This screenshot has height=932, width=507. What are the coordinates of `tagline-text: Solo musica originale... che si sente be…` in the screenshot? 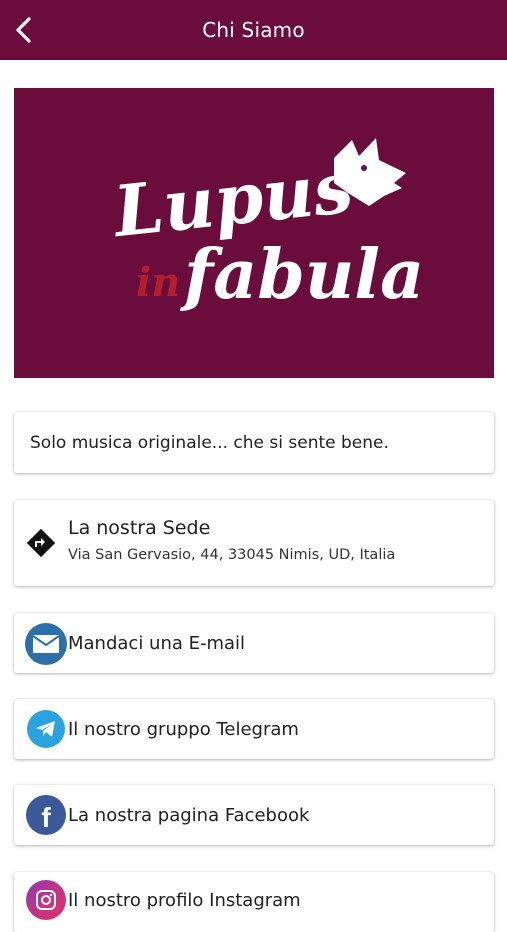 It's located at (209, 442).